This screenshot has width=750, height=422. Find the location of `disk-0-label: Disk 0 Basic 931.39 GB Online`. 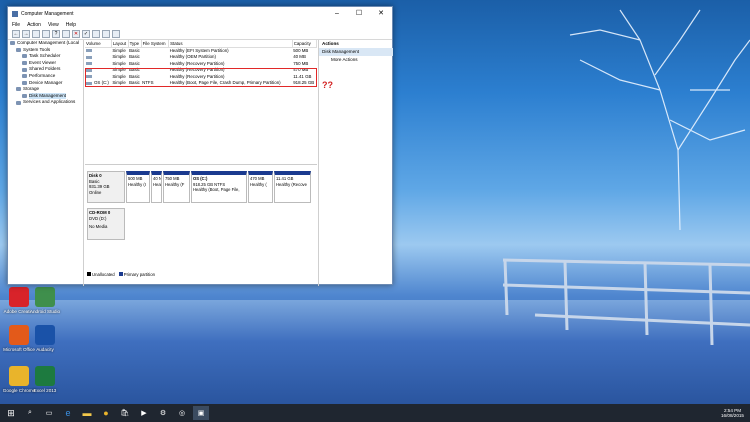

disk-0-label: Disk 0 Basic 931.39 GB Online is located at coordinates (106, 187).